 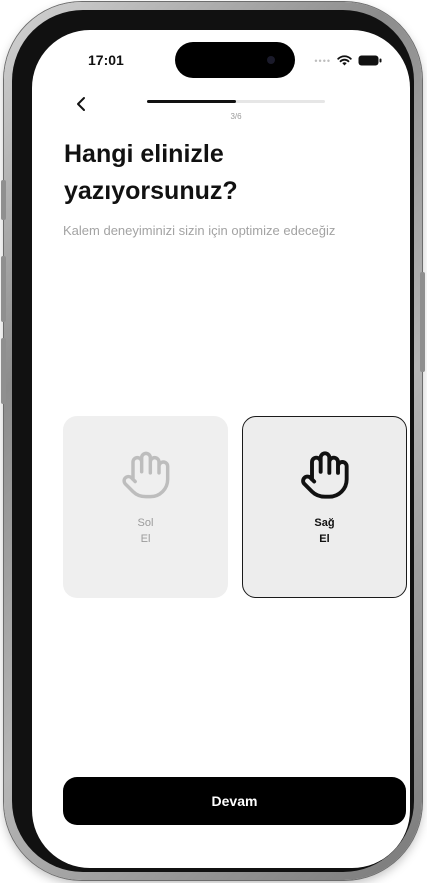 I want to click on continue-button: Devam, so click(x=234, y=801).